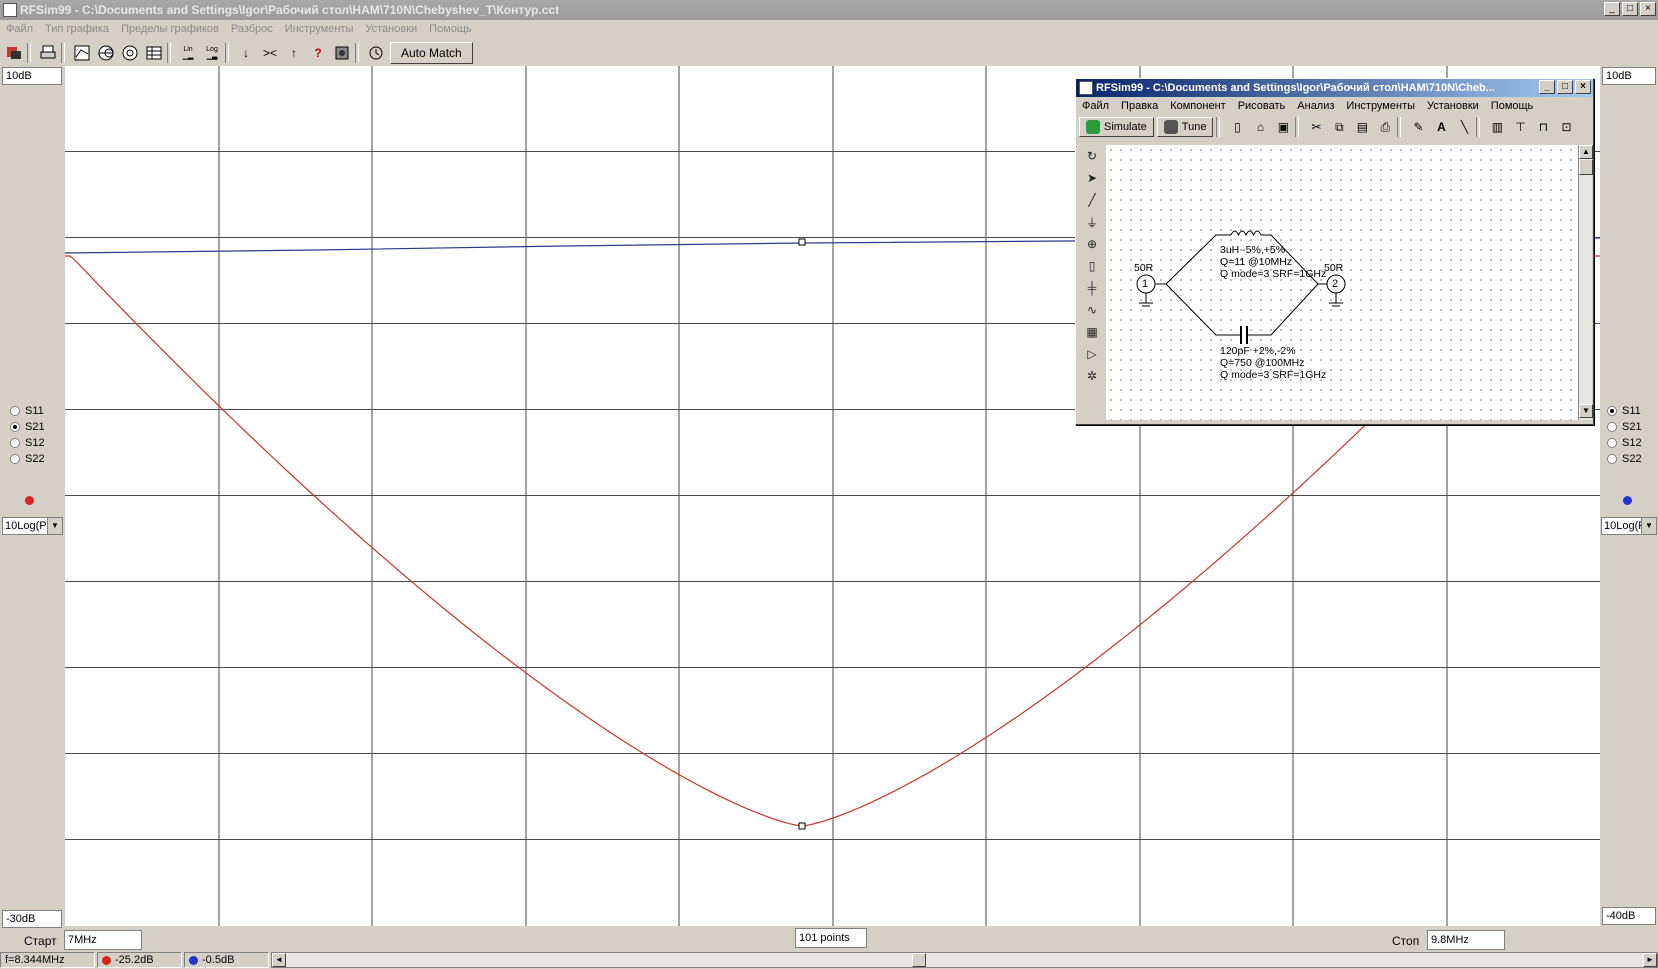 Image resolution: width=1658 pixels, height=969 pixels. I want to click on right-radio-s12: S12, so click(1632, 443).